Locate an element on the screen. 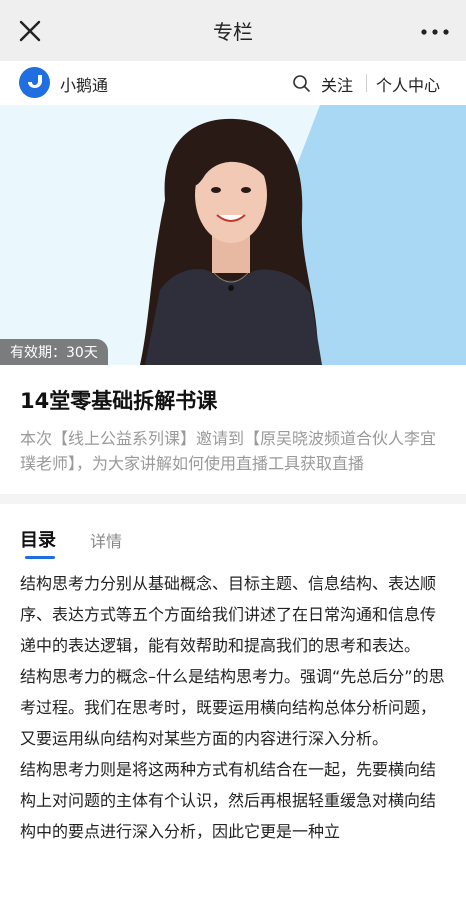 This screenshot has height=910, width=466. divider is located at coordinates (366, 83).